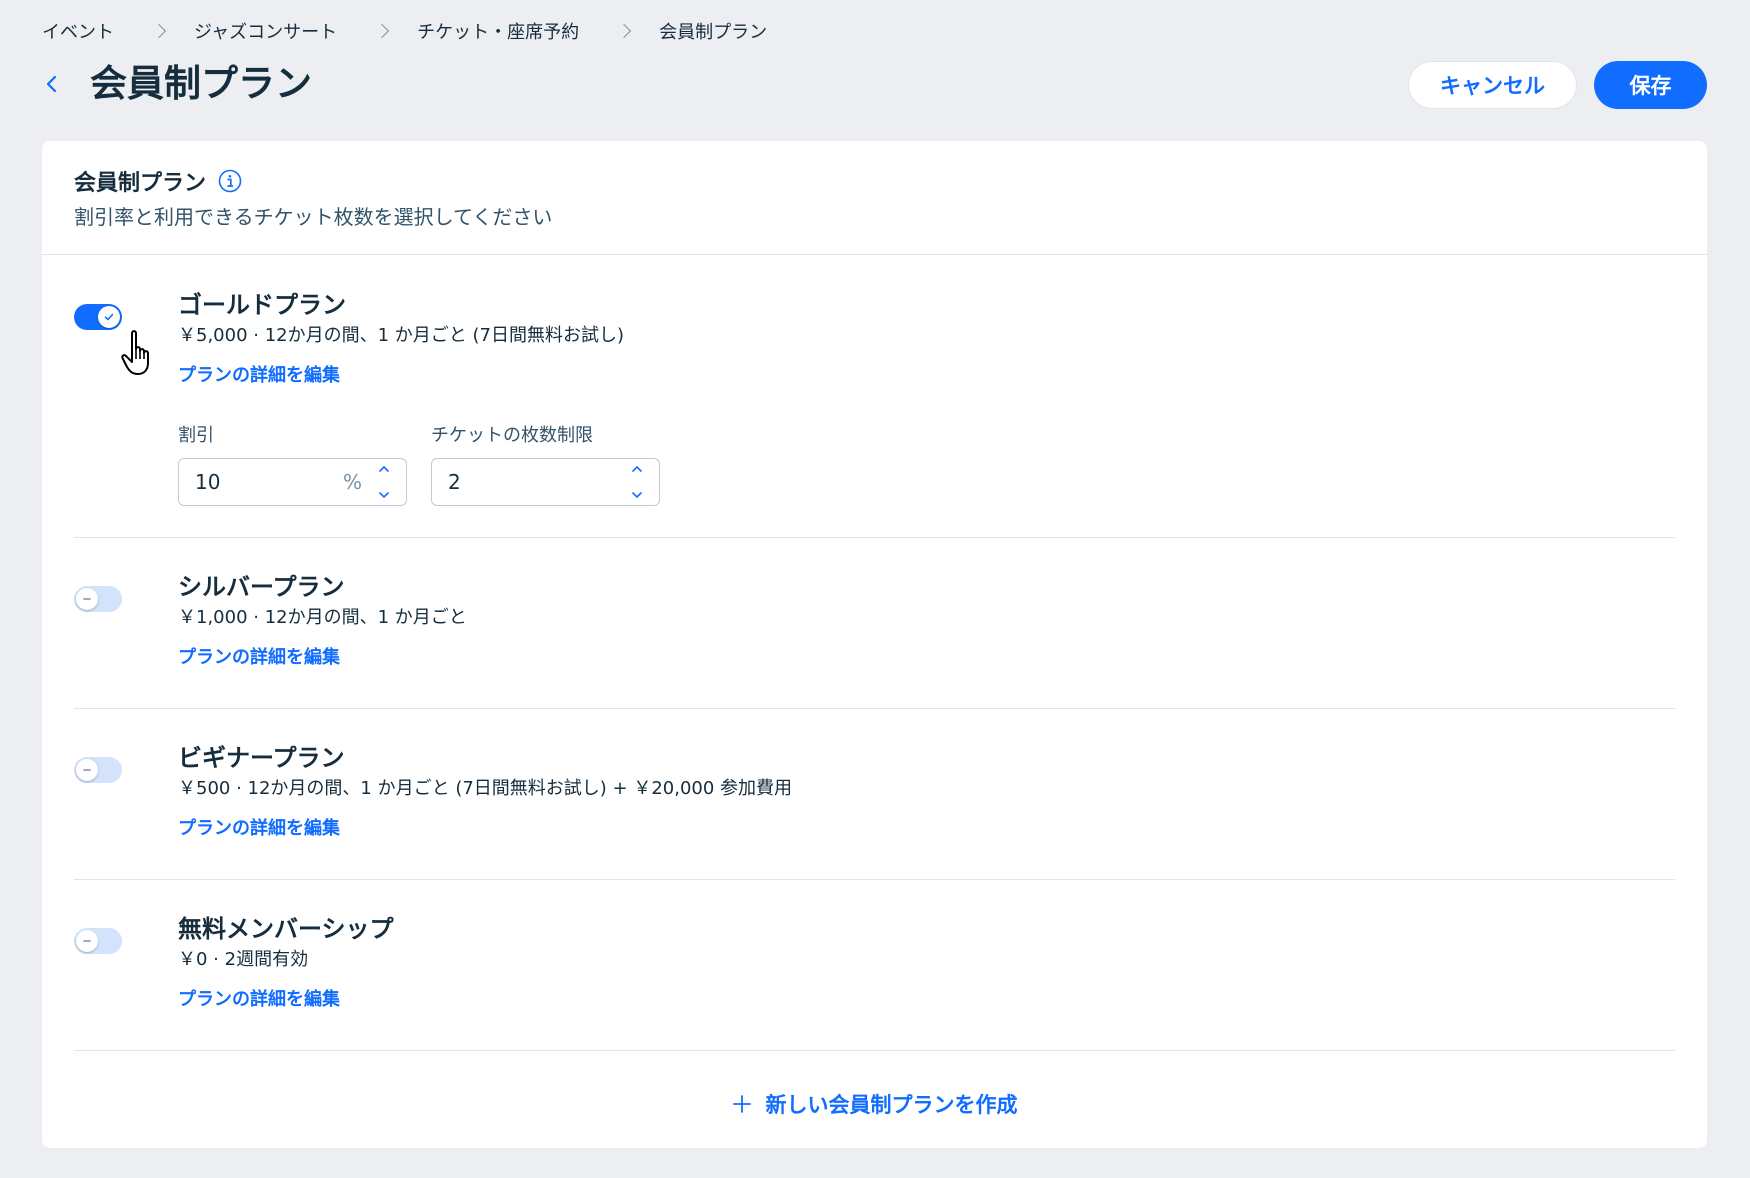  I want to click on discount-stepper, so click(384, 482).